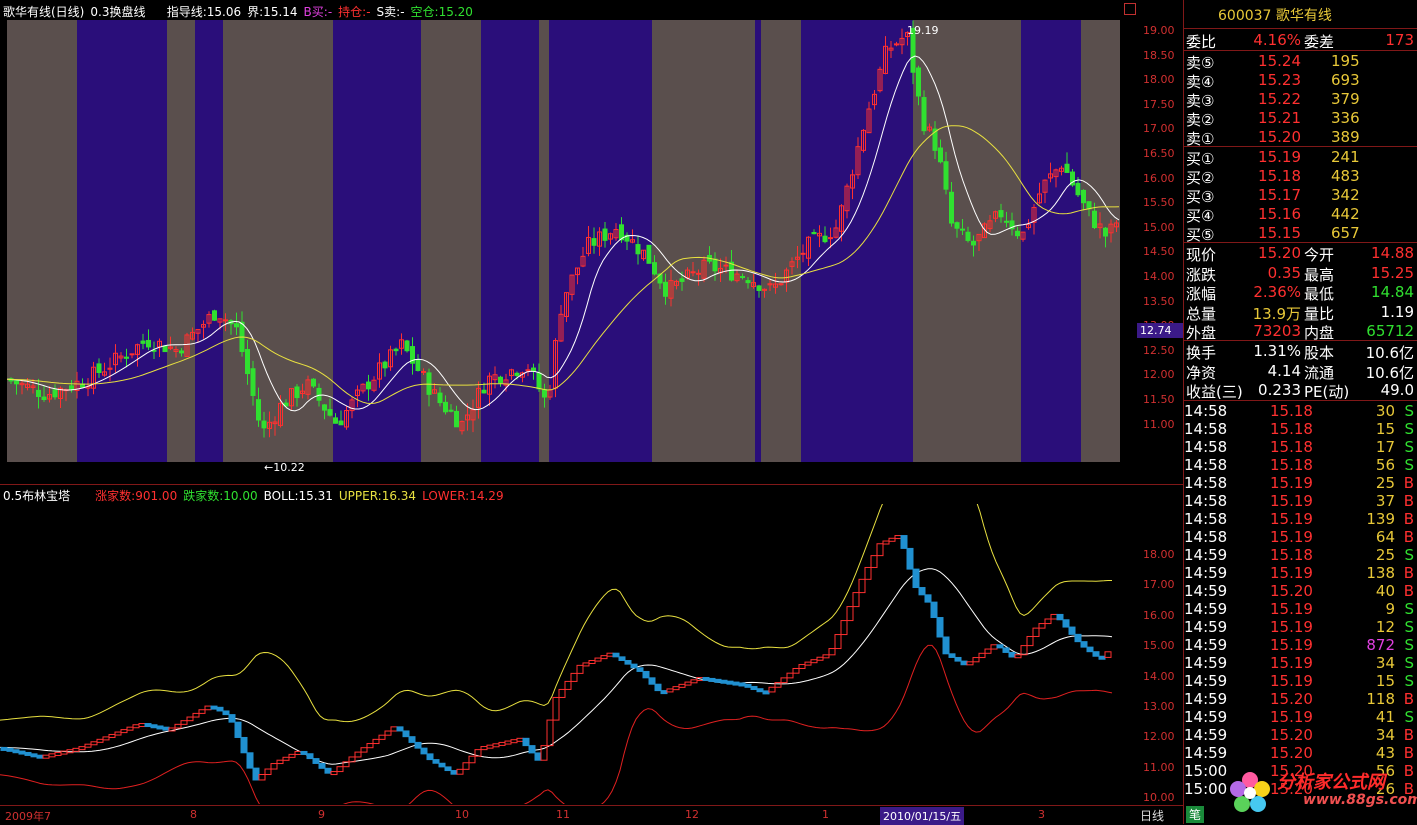  What do you see at coordinates (1200, 120) in the screenshot?
I see `ask-label: 卖②` at bounding box center [1200, 120].